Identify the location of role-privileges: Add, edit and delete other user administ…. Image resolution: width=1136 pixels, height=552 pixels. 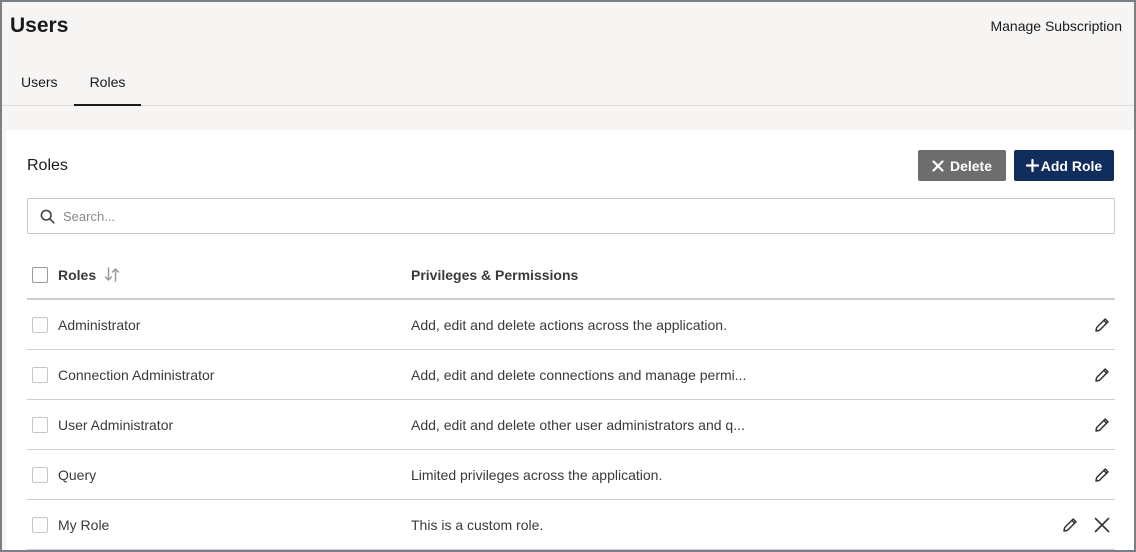
(578, 424).